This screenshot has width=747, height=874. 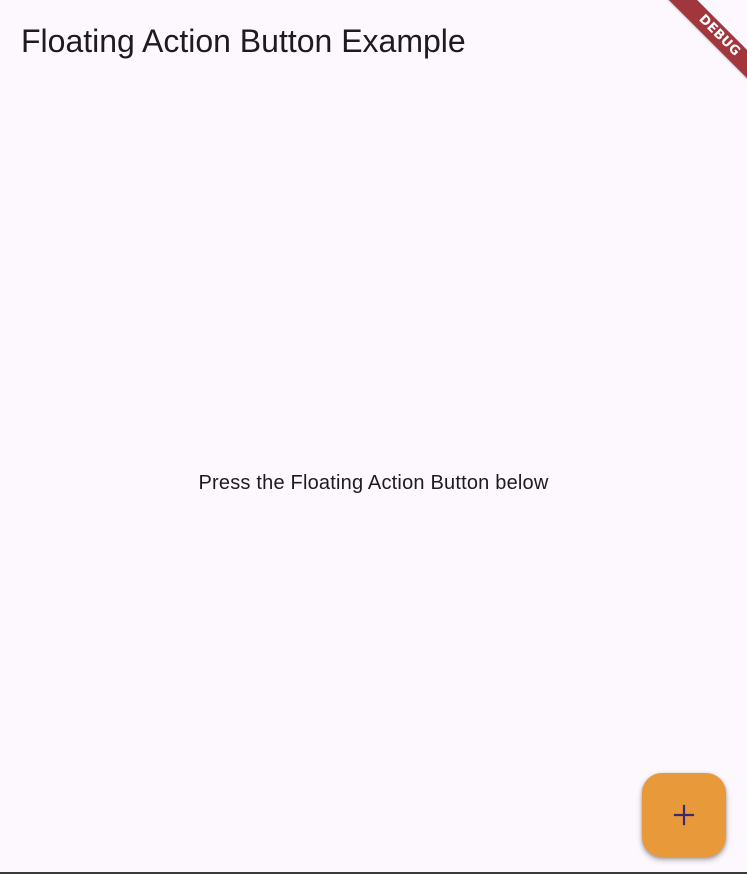 I want to click on add-icon, so click(x=684, y=815).